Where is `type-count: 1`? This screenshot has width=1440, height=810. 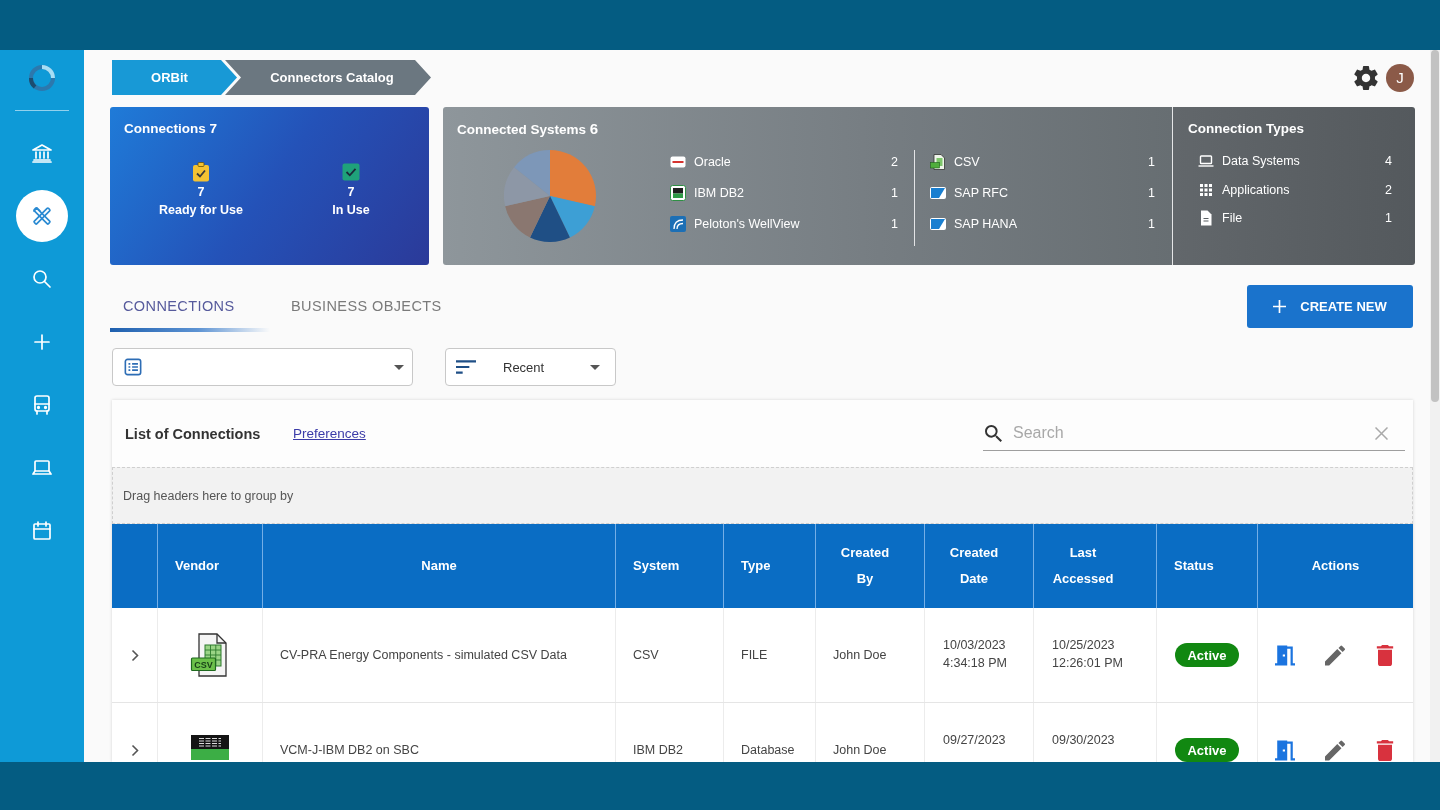 type-count: 1 is located at coordinates (1388, 218).